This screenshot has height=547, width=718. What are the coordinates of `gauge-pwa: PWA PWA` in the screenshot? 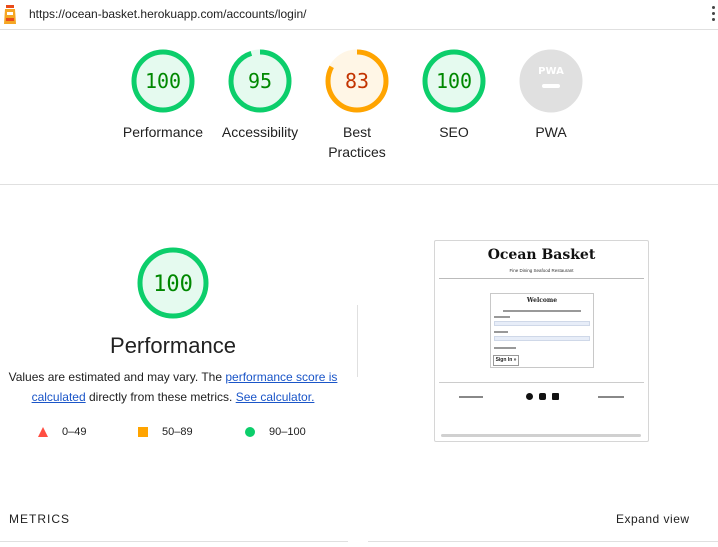 It's located at (551, 95).